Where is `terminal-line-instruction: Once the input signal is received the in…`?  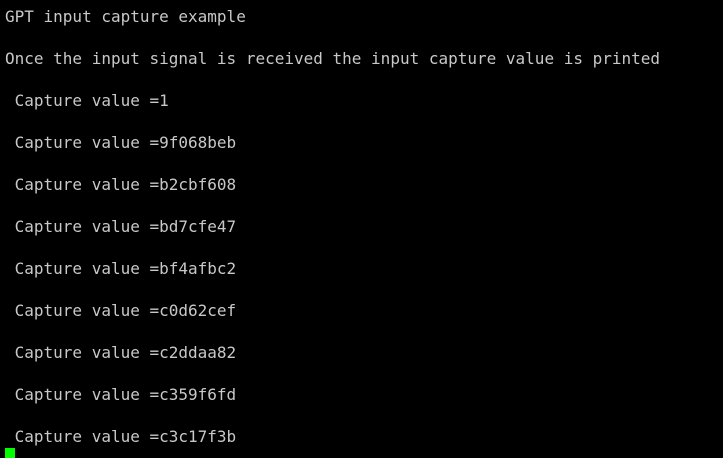
terminal-line-instruction: Once the input signal is received the in… is located at coordinates (333, 58).